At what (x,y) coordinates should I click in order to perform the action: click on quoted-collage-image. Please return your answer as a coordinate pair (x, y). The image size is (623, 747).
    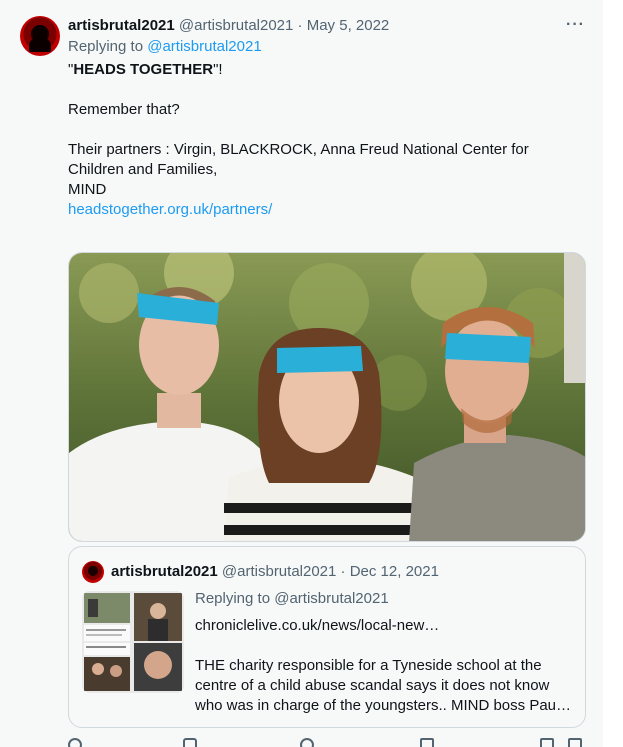
    Looking at the image, I should click on (133, 642).